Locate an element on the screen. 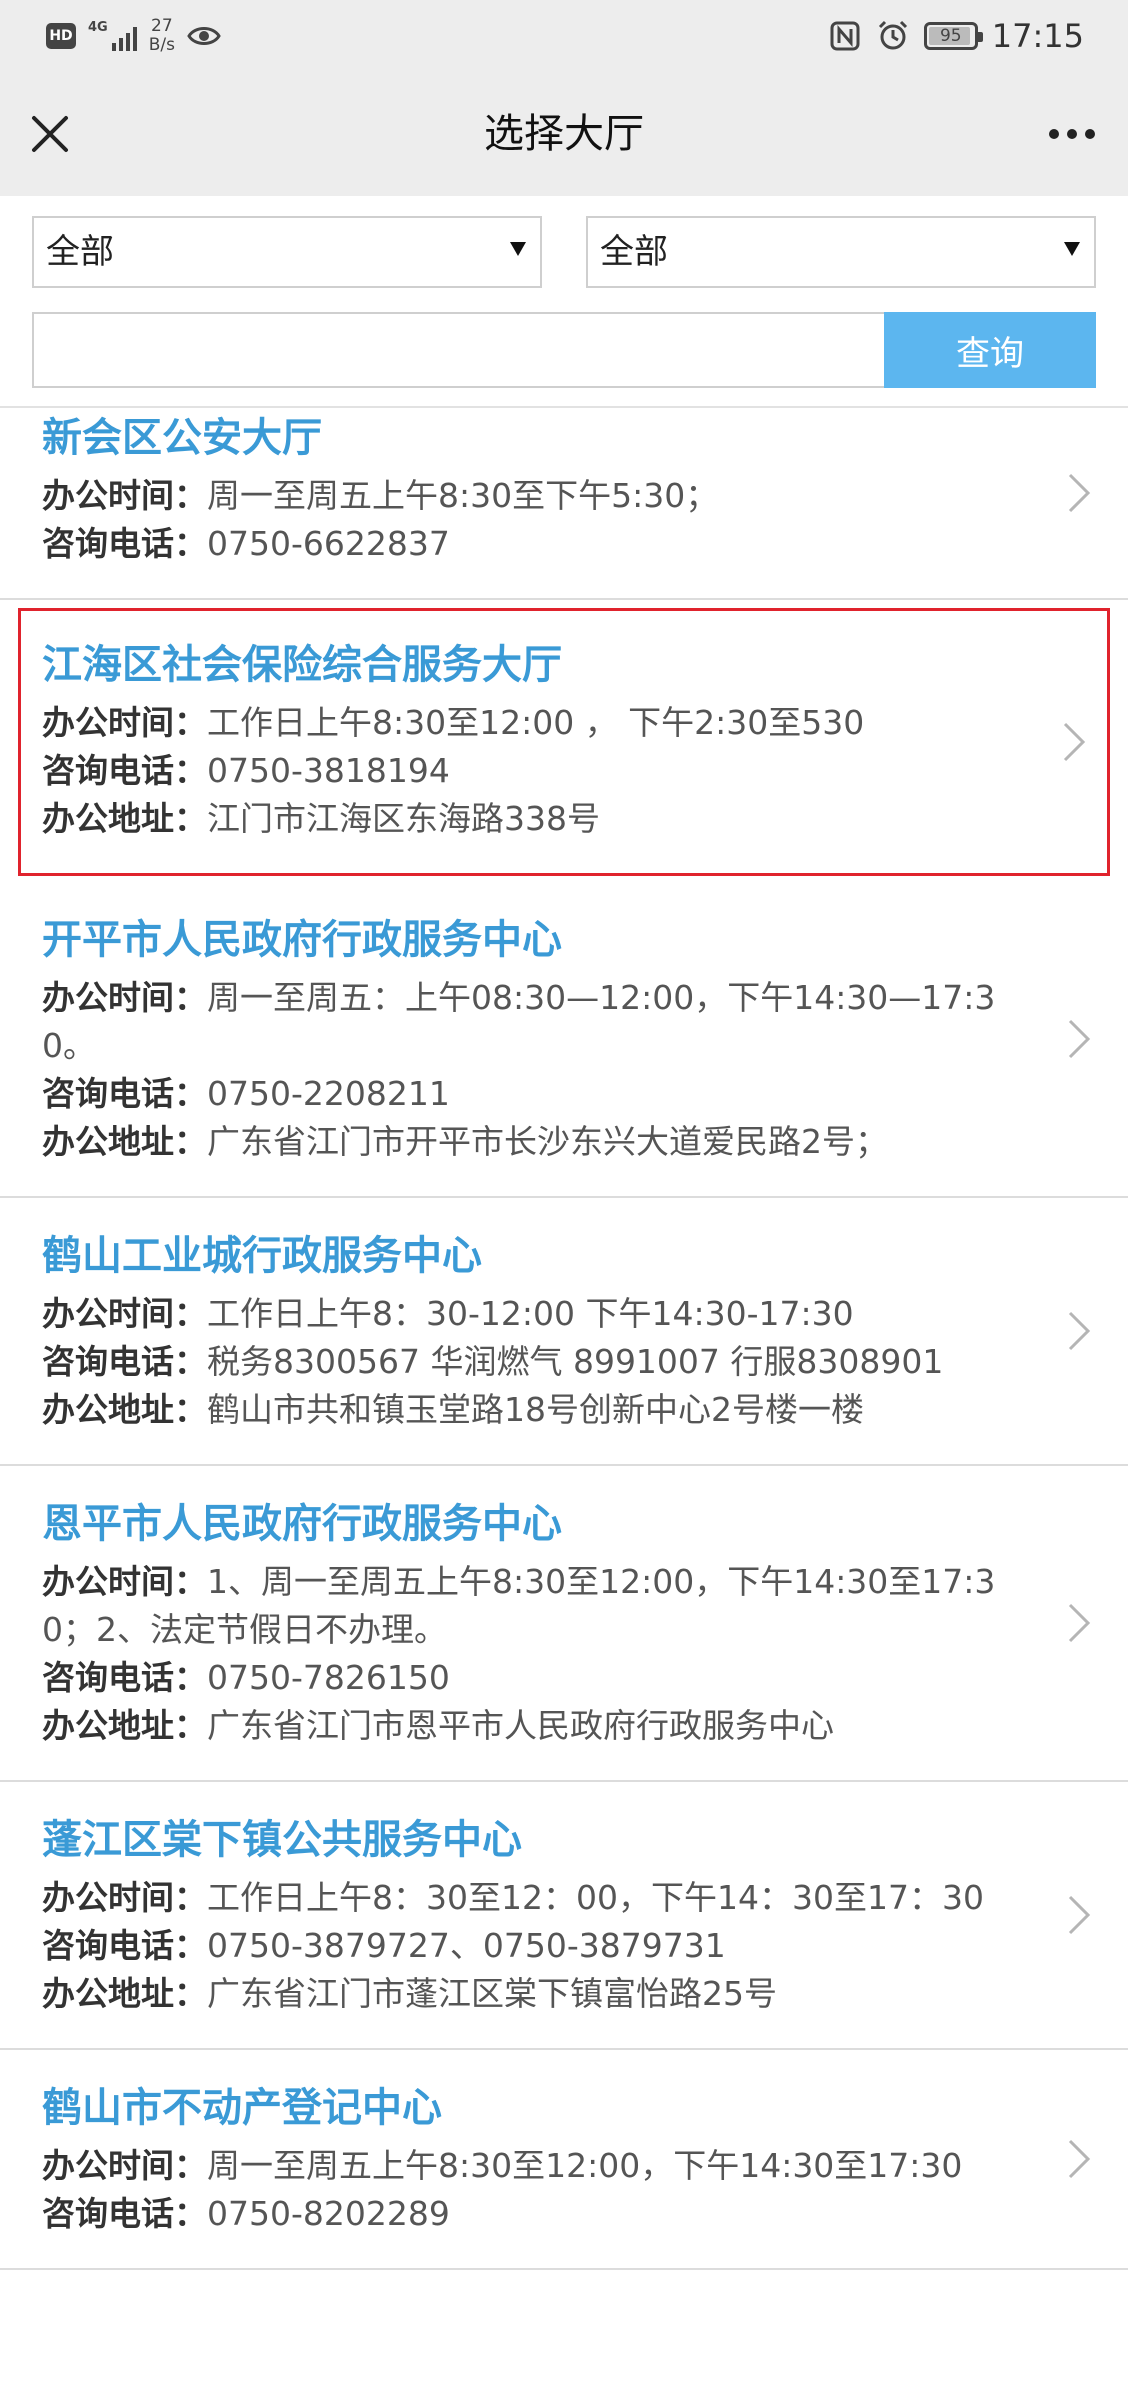  hall-name: 蓬江区棠下镇公共服务中心 is located at coordinates (282, 1840).